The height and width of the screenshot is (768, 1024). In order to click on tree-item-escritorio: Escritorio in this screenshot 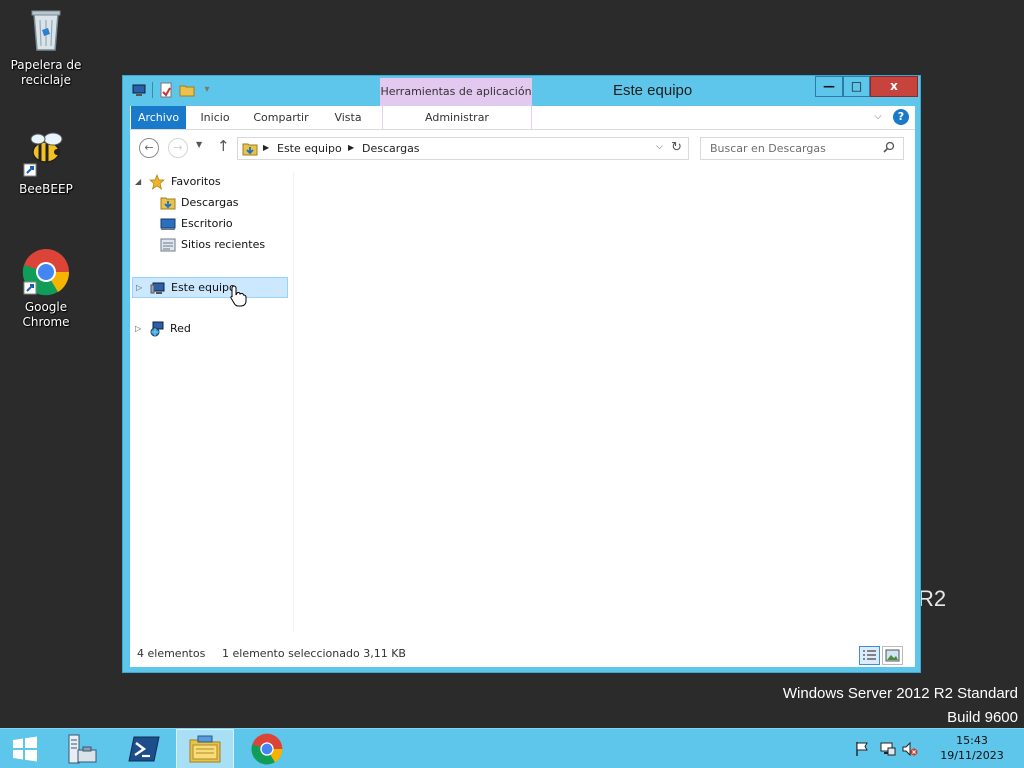, I will do `click(207, 224)`.